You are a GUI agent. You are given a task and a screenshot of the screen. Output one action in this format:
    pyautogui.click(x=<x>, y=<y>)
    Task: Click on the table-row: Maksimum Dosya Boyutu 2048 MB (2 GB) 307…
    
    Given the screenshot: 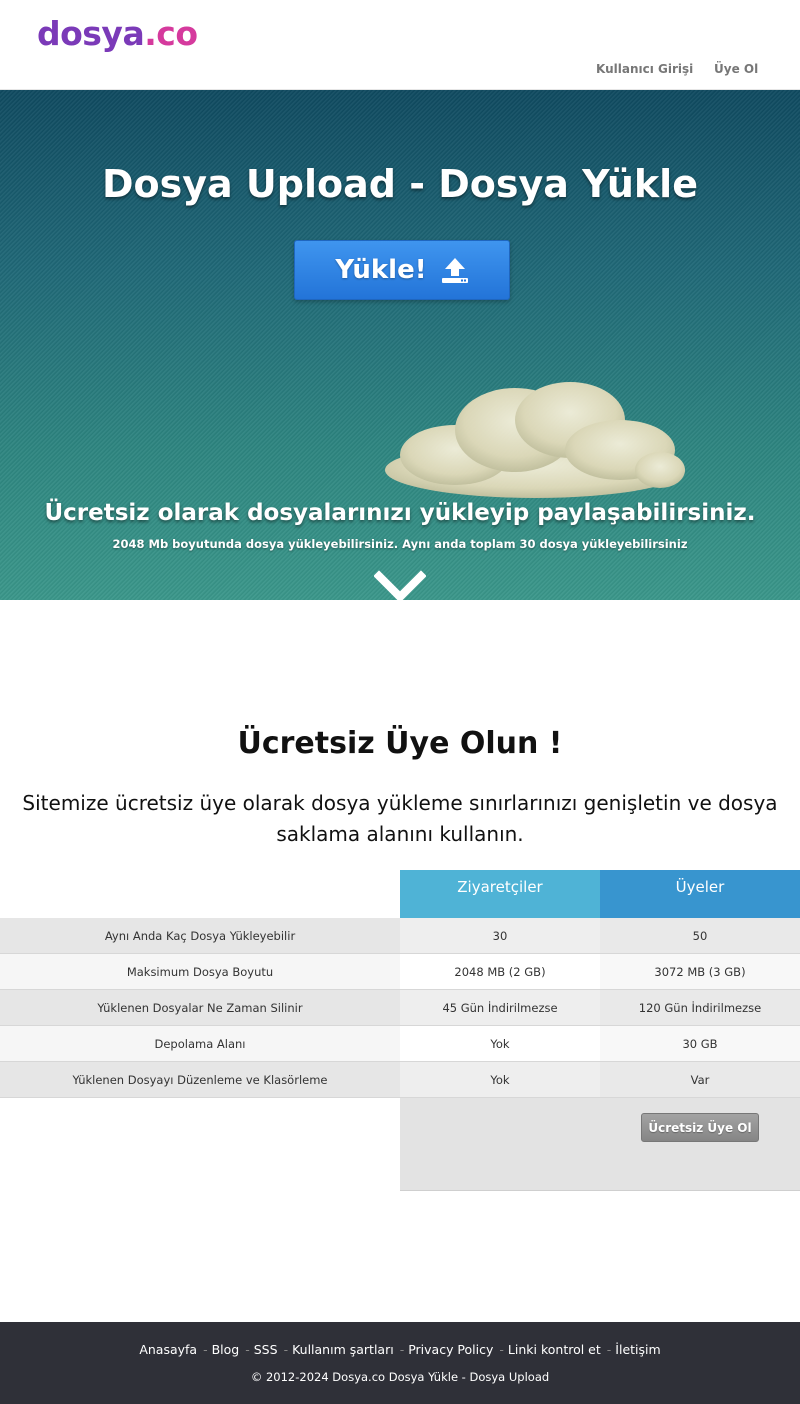 What is the action you would take?
    pyautogui.click(x=400, y=972)
    